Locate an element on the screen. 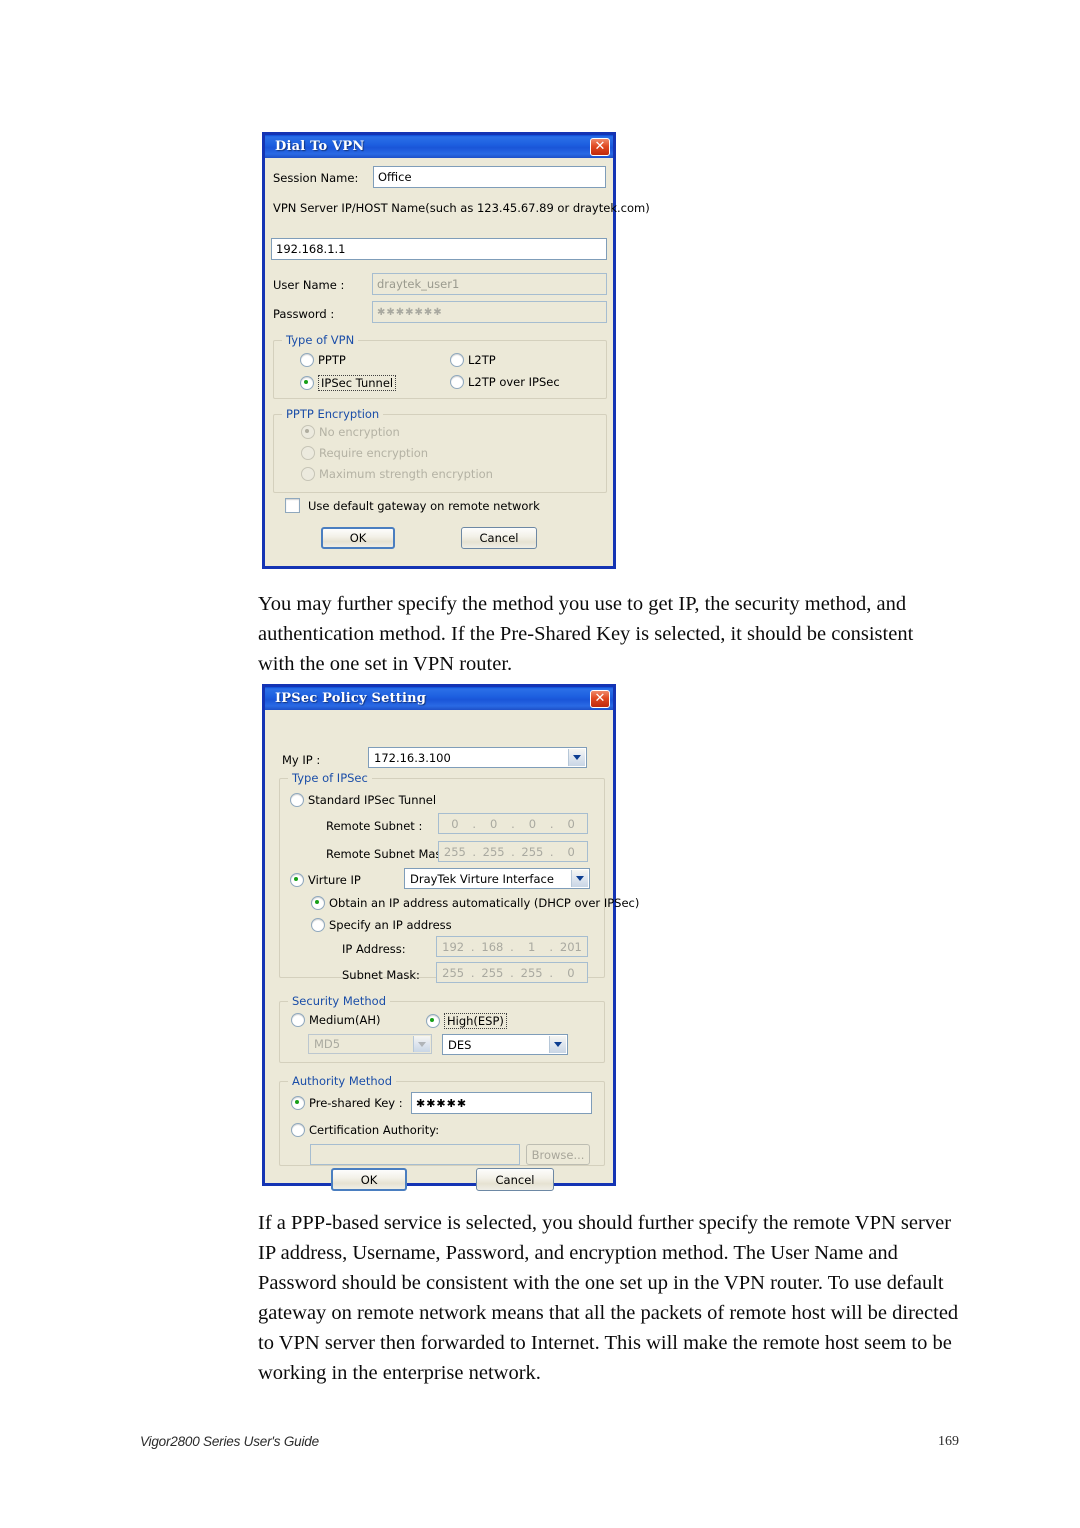 The width and height of the screenshot is (1080, 1528). password-label: Password : is located at coordinates (304, 314).